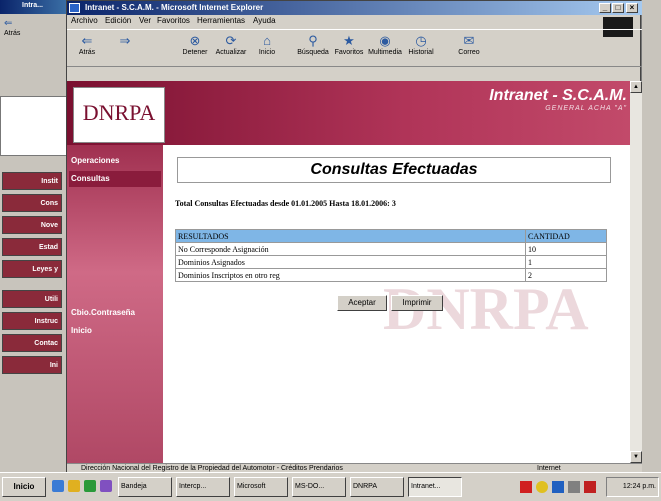 The width and height of the screenshot is (661, 501). I want to click on stop-button: ⊗ Detener, so click(195, 48).